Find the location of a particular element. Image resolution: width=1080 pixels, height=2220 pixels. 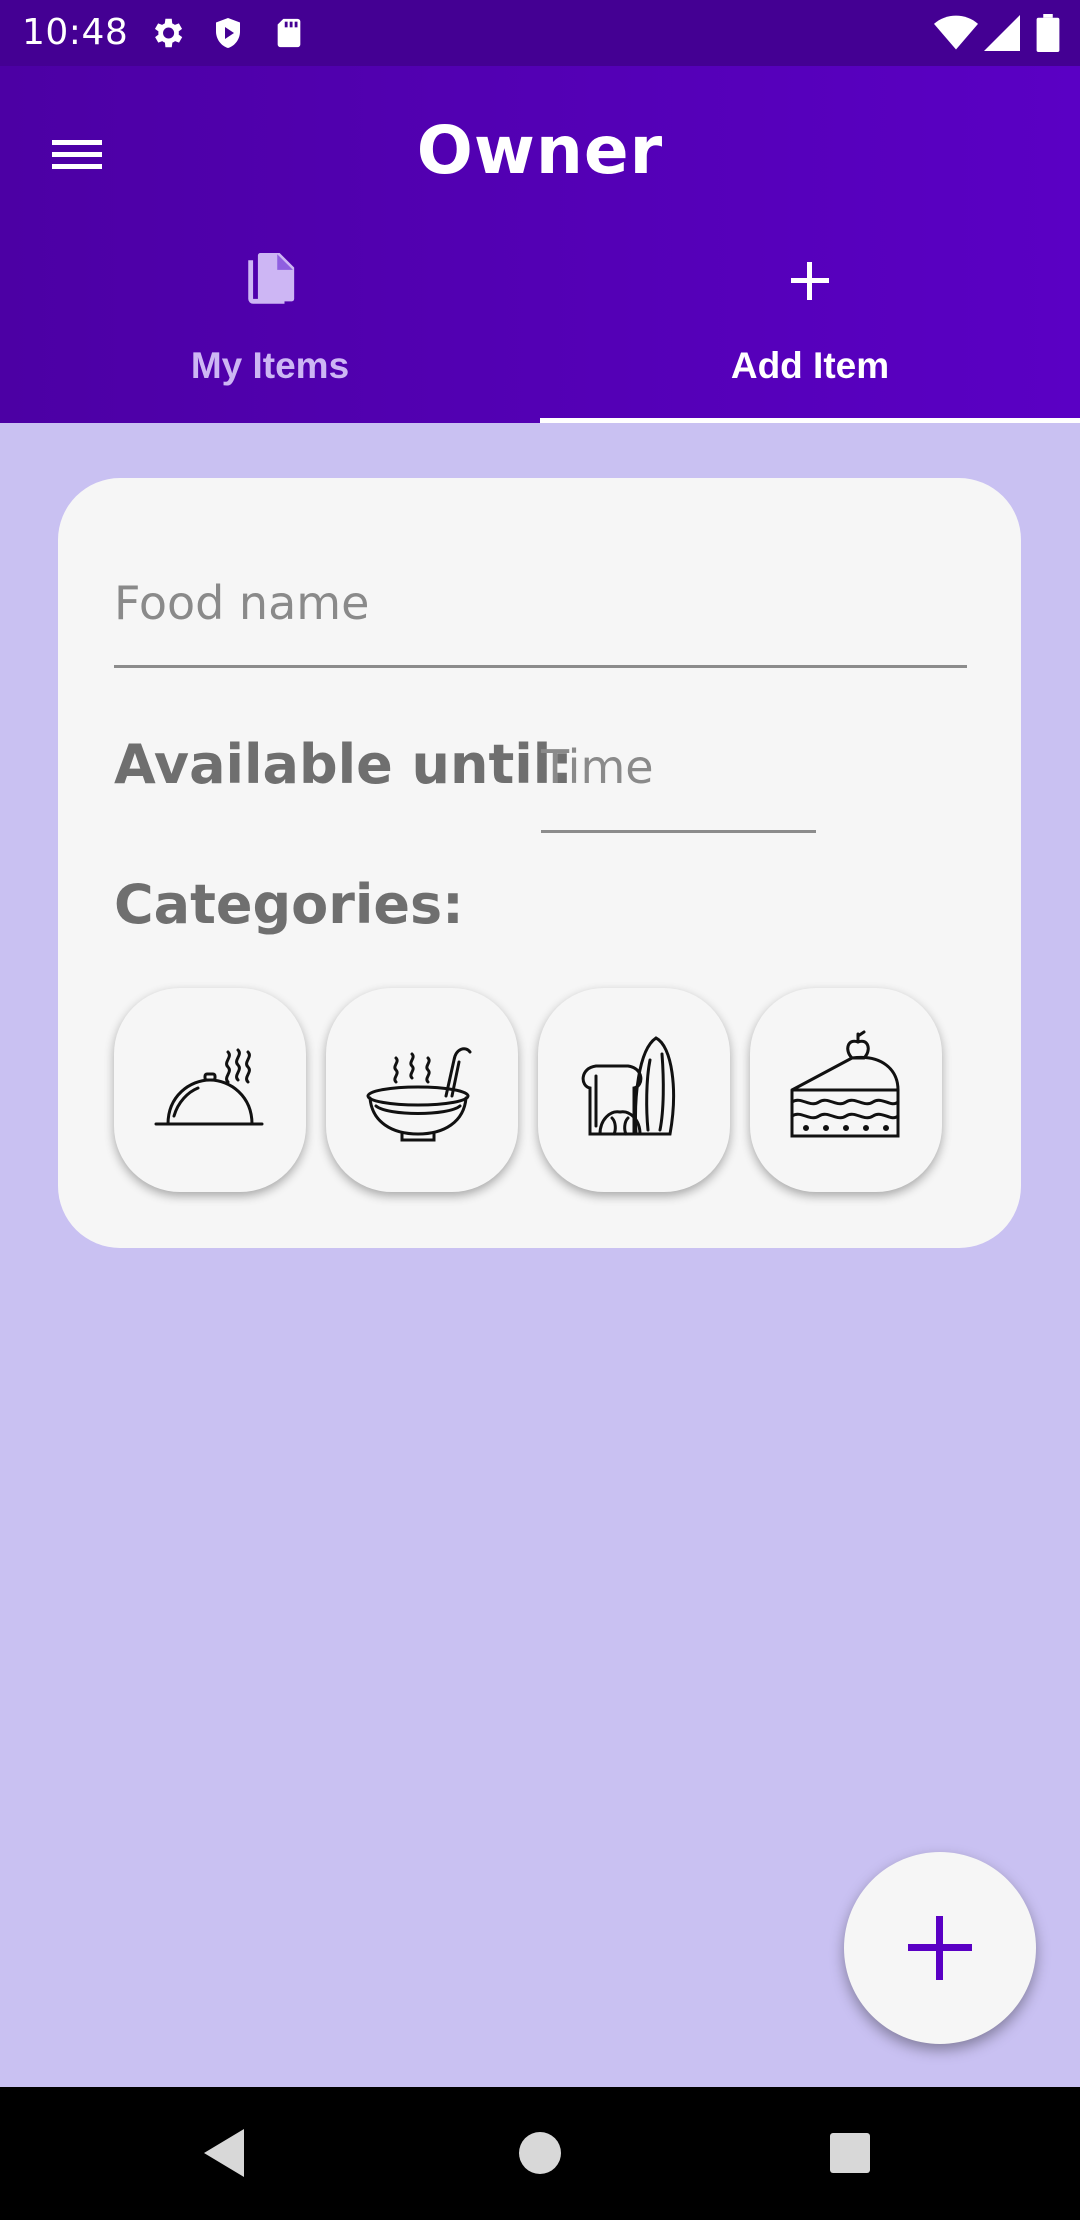

cell-signal-icon is located at coordinates (1002, 33).